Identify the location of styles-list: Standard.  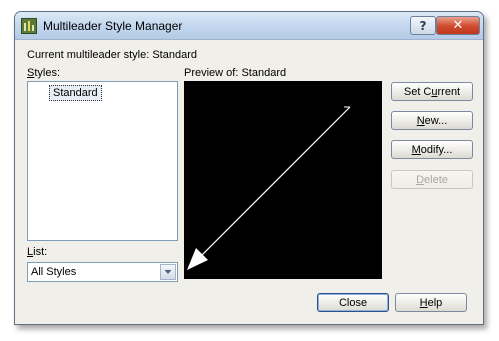
(102, 161).